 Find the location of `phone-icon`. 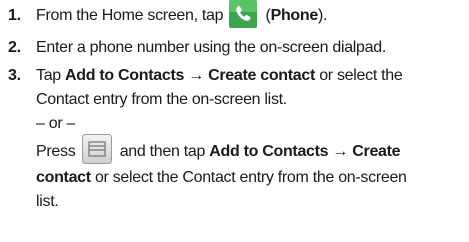

phone-icon is located at coordinates (243, 14).